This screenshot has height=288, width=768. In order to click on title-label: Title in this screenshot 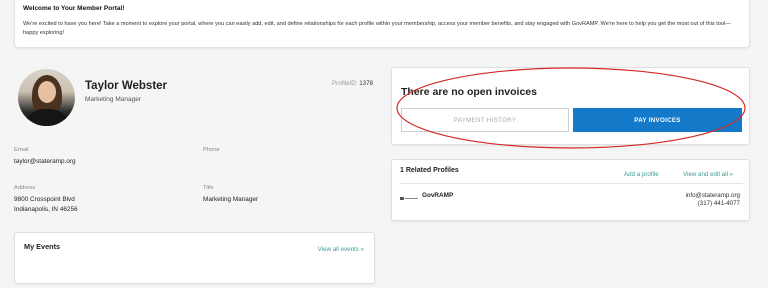, I will do `click(208, 188)`.